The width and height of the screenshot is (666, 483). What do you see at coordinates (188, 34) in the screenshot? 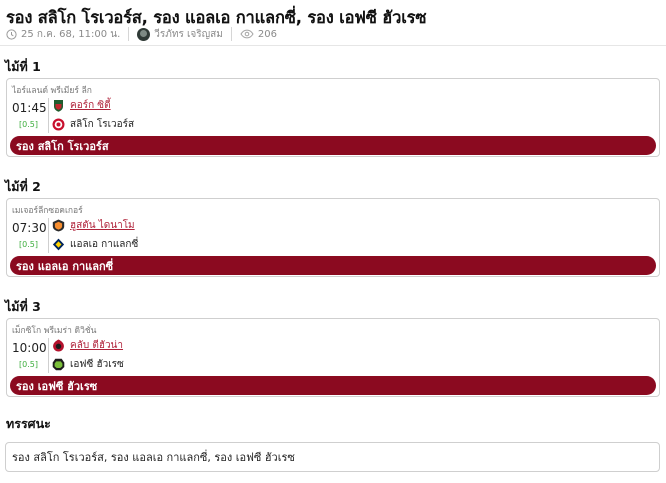
I see `author-name: วีรภัทร เจริญสม` at bounding box center [188, 34].